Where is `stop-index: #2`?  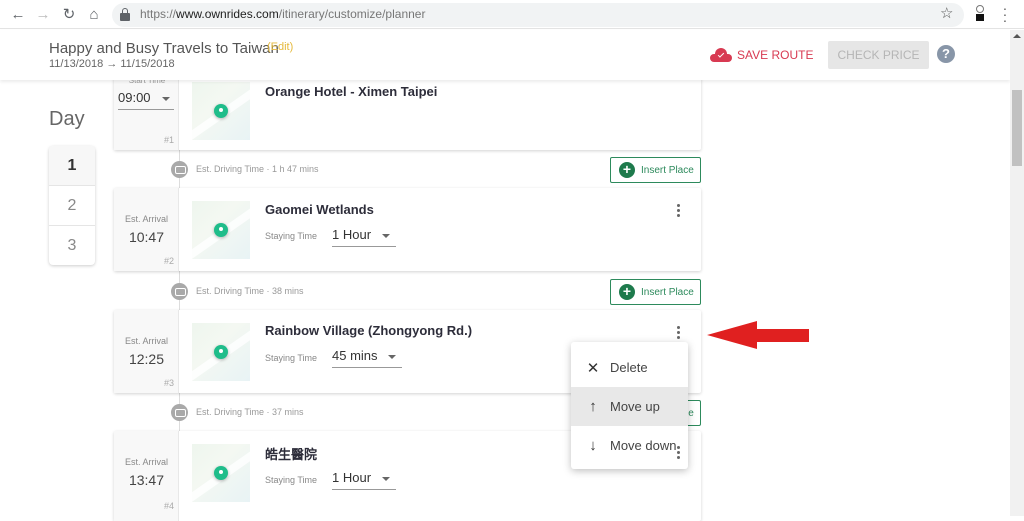 stop-index: #2 is located at coordinates (168, 261).